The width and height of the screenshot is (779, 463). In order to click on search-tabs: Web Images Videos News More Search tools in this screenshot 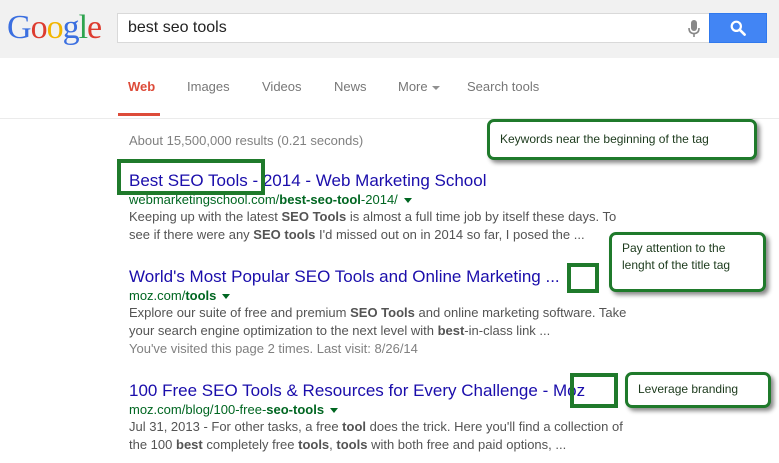, I will do `click(389, 88)`.